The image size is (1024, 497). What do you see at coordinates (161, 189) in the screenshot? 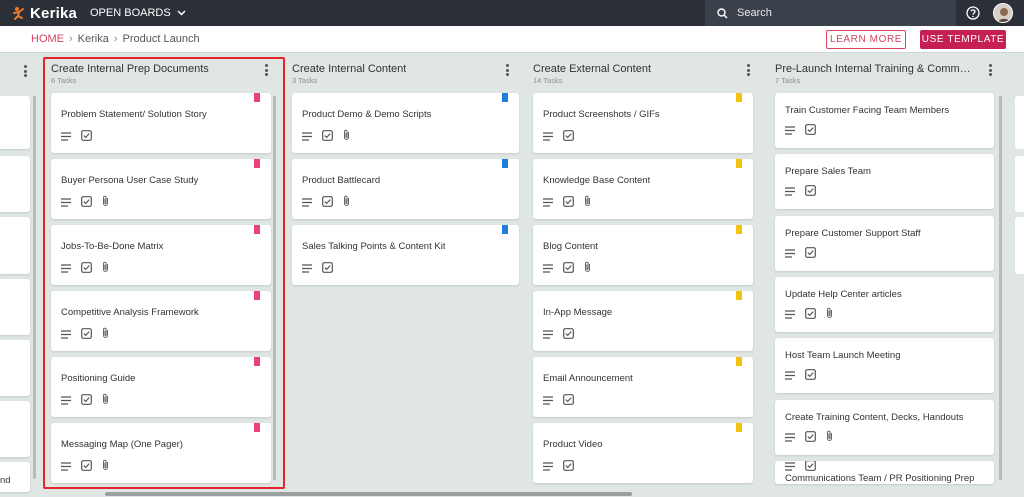
I see `task-card: Buyer Persona User Case Study` at bounding box center [161, 189].